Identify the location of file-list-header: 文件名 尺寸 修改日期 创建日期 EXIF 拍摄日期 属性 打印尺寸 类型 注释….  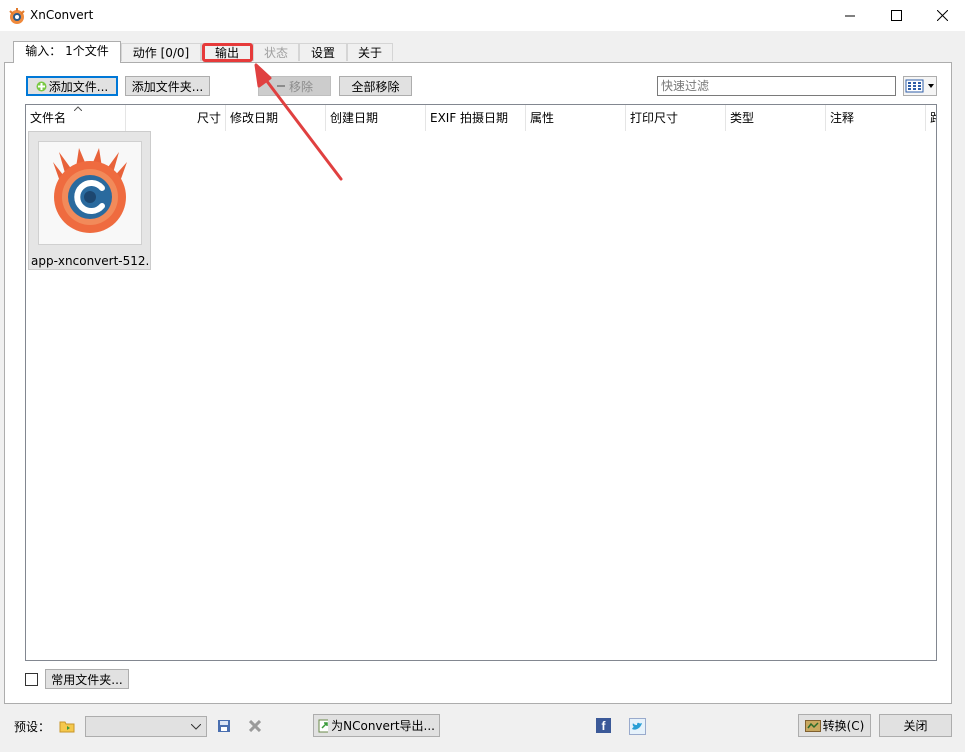
(481, 118).